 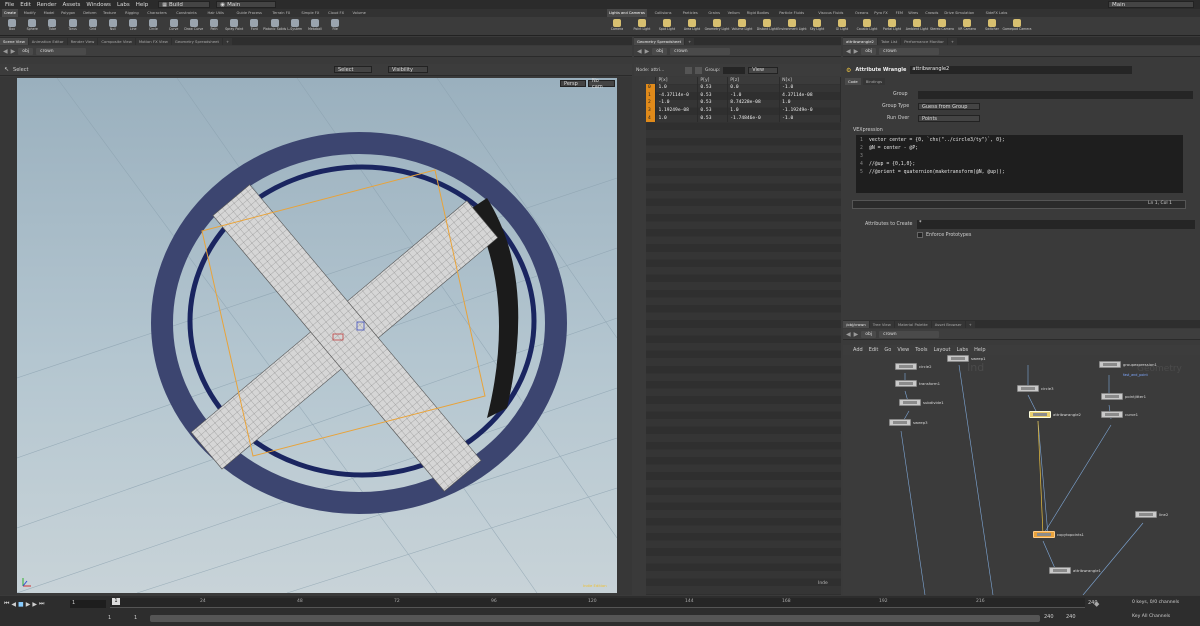 I want to click on group-field, so click(x=734, y=70).